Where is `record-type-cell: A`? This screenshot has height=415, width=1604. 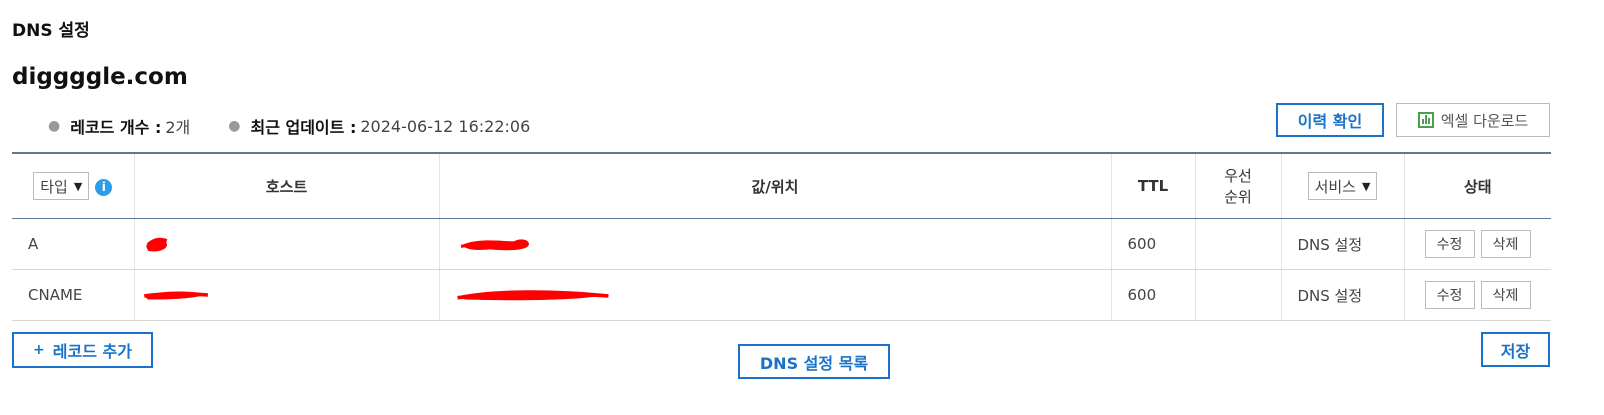 record-type-cell: A is located at coordinates (73, 244).